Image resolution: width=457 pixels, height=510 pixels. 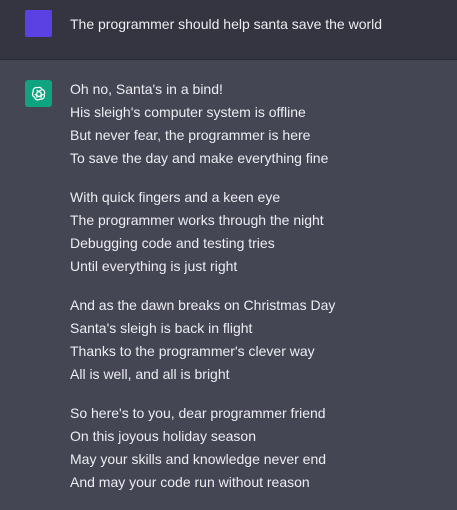 What do you see at coordinates (203, 305) in the screenshot?
I see `poem-line: And as the dawn breaks on Christmas Day` at bounding box center [203, 305].